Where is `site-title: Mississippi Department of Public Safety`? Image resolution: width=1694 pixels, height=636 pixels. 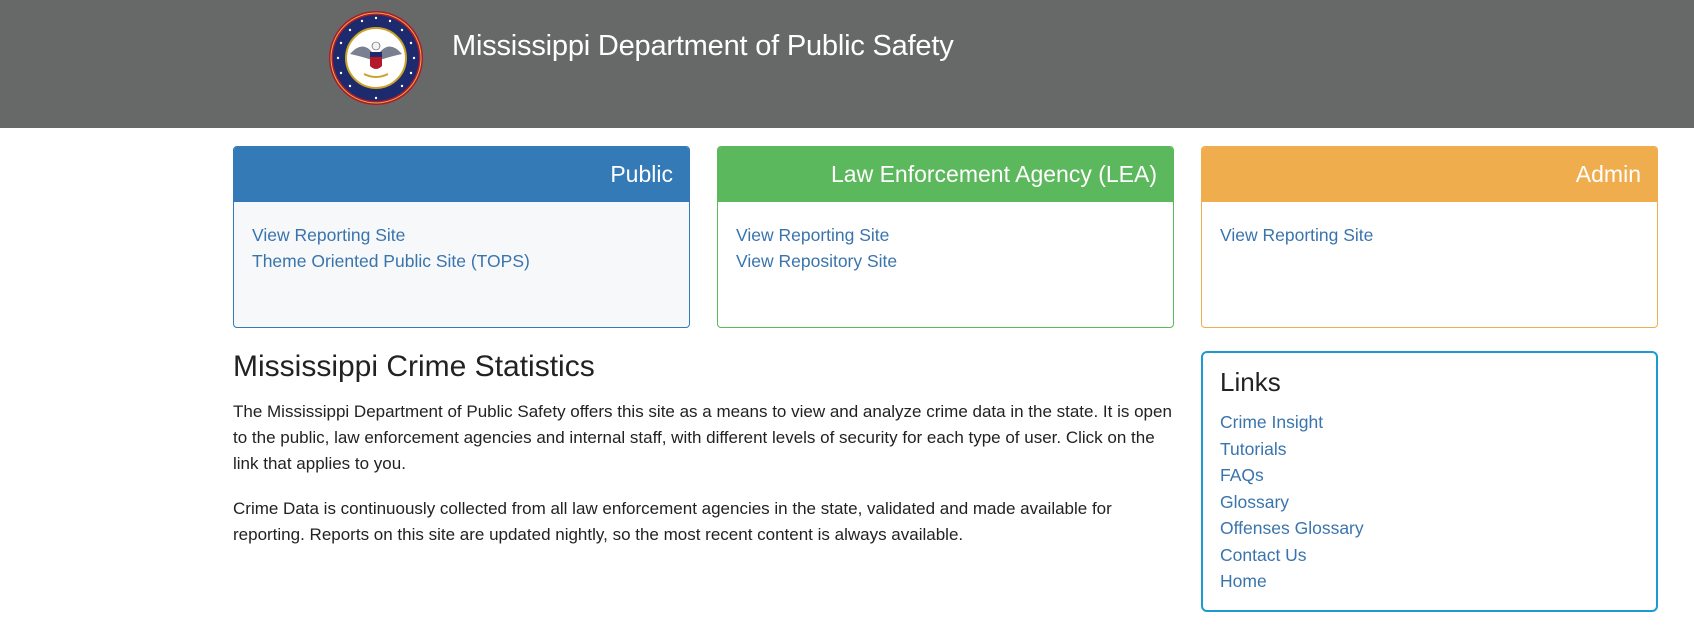
site-title: Mississippi Department of Public Safety is located at coordinates (703, 46).